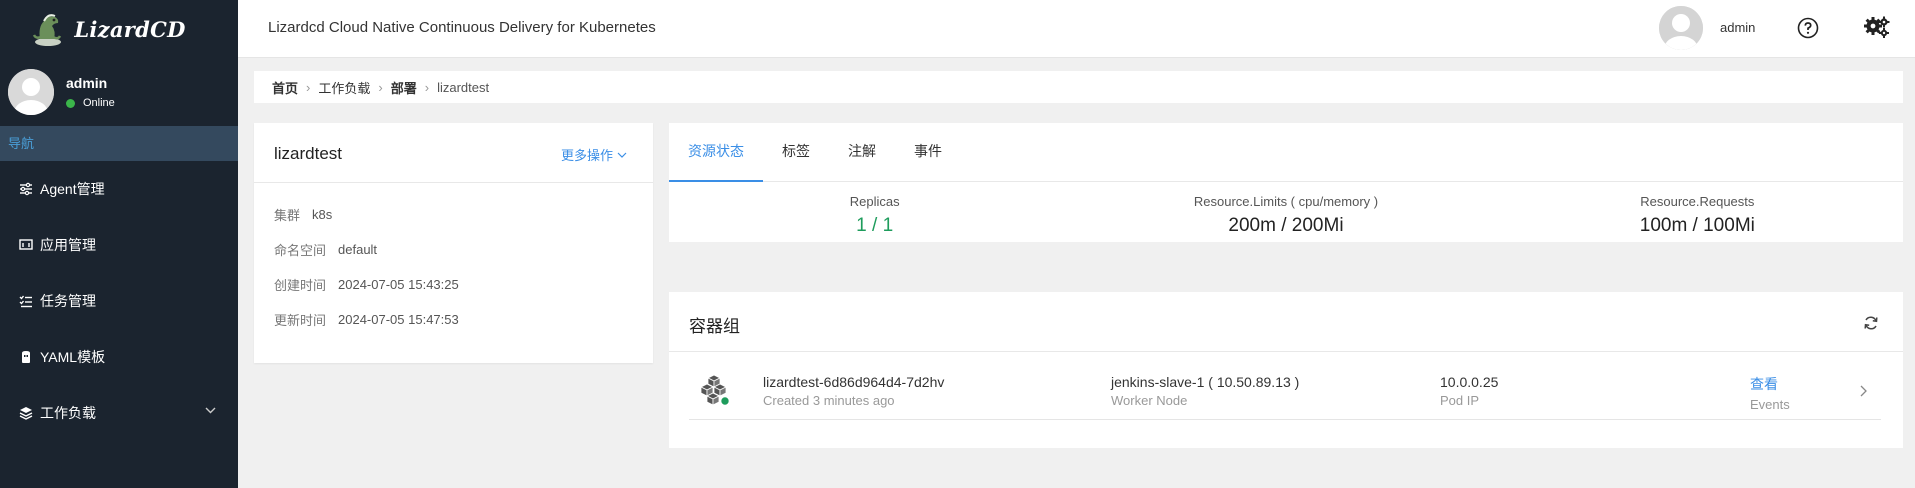 The height and width of the screenshot is (488, 1915). What do you see at coordinates (1286, 225) in the screenshot?
I see `stat-value: 200m / 200Mi` at bounding box center [1286, 225].